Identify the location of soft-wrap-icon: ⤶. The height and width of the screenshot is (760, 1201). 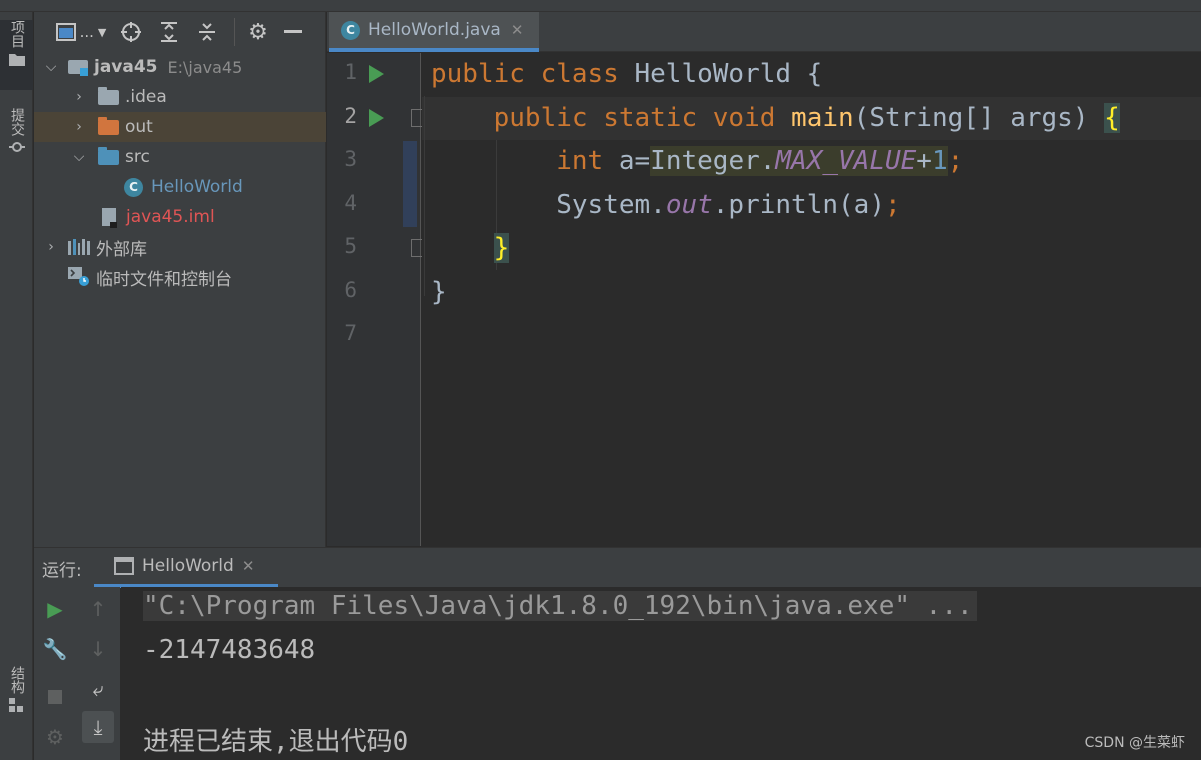
(98, 689).